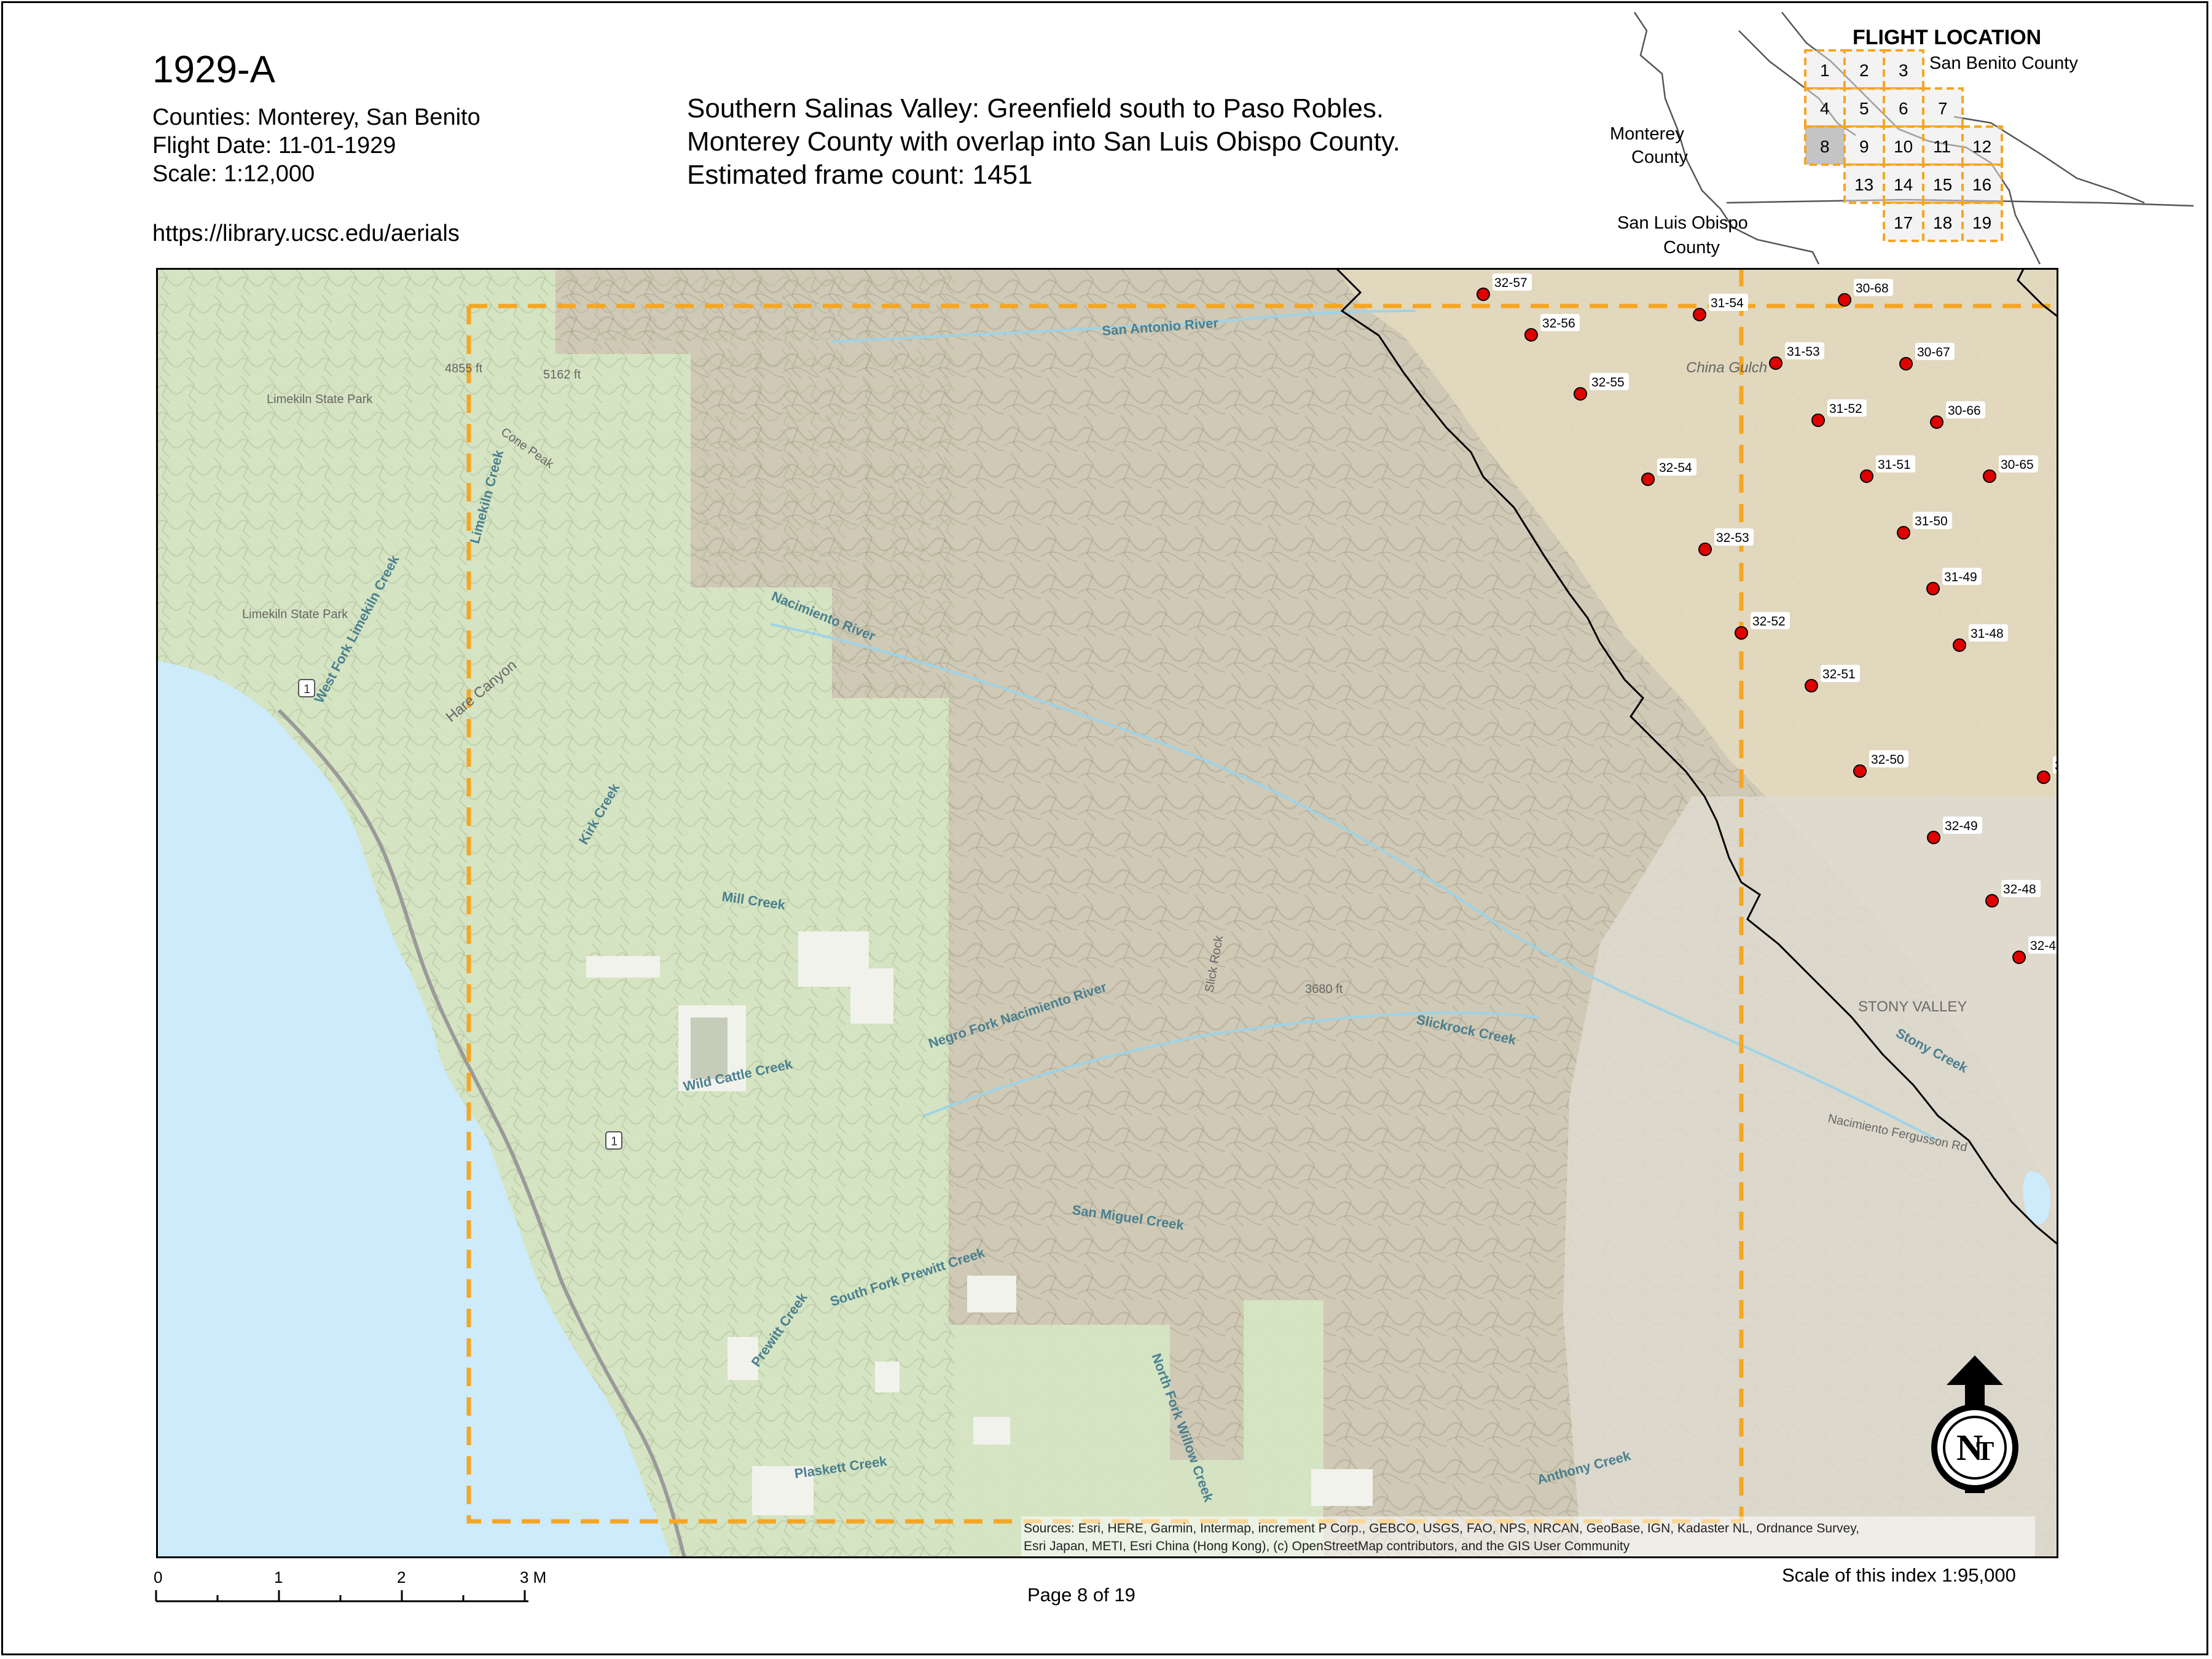 This screenshot has width=2212, height=1659. I want to click on flight-title: 1929-A, so click(213, 70).